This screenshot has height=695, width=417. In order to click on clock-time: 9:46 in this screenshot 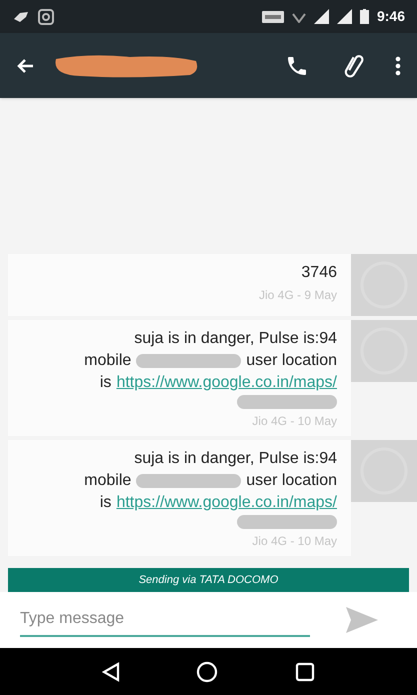, I will do `click(390, 16)`.